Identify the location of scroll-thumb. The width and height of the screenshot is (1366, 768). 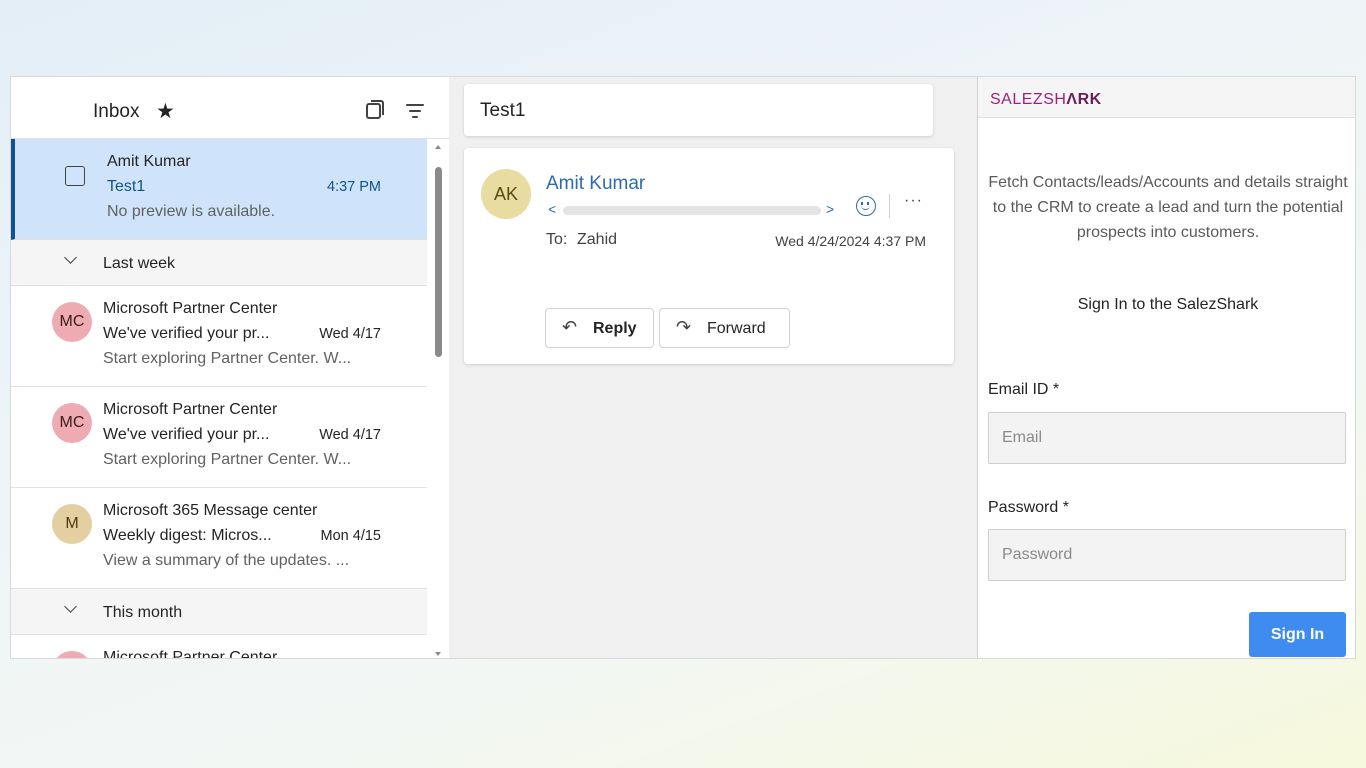
(438, 262).